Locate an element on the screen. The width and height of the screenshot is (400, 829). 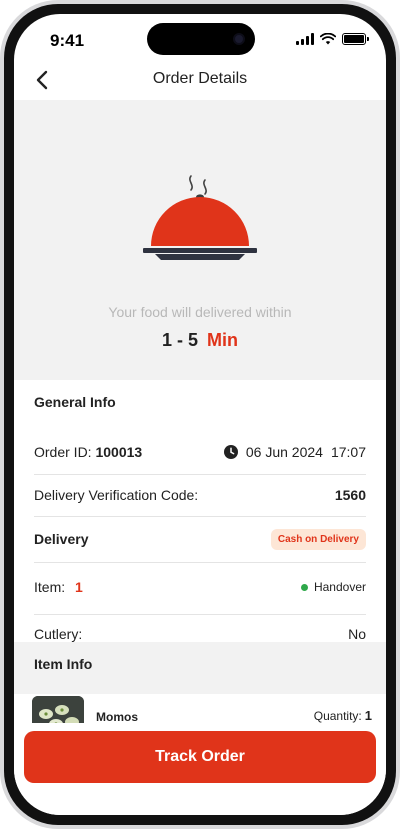
order-datetime: 06 Jun 2024 17:07 is located at coordinates (294, 452).